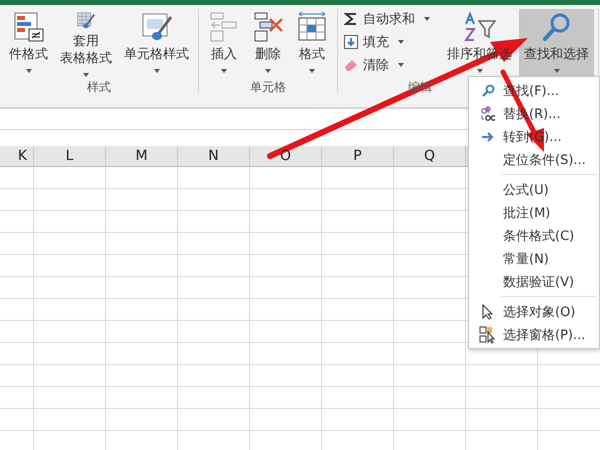 Image resolution: width=600 pixels, height=450 pixels. I want to click on pointer-icon, so click(488, 312).